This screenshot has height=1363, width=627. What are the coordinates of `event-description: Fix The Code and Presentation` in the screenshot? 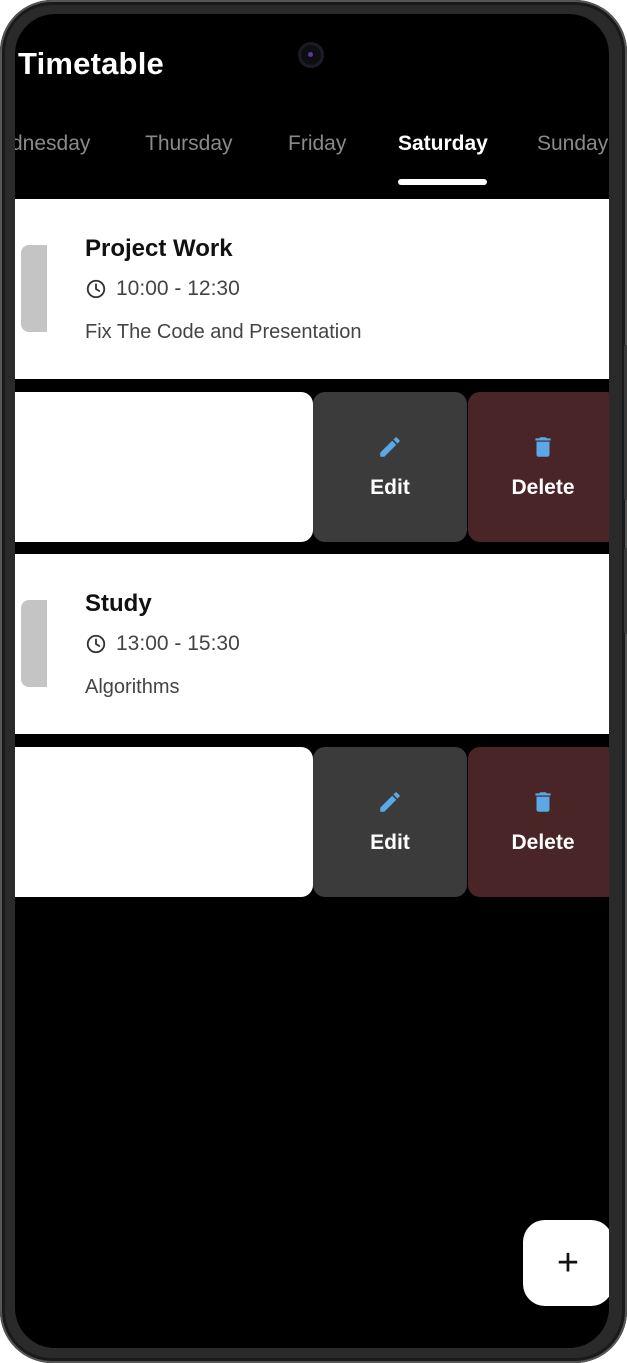 It's located at (223, 332).